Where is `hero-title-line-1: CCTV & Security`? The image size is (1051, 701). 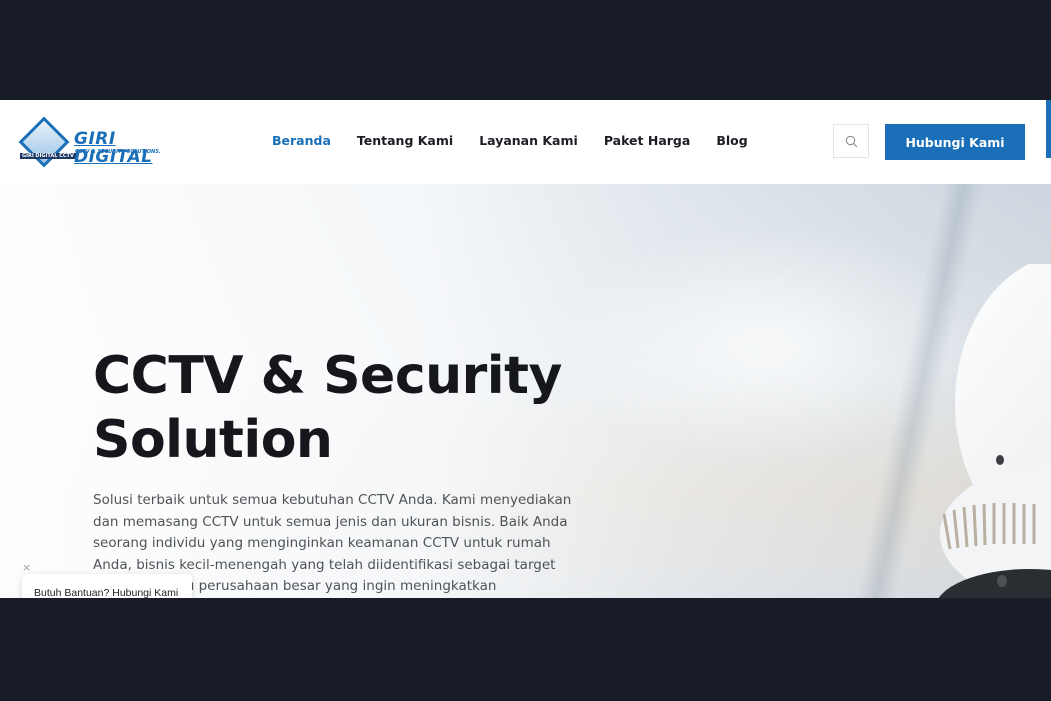
hero-title-line-1: CCTV & Security is located at coordinates (327, 376).